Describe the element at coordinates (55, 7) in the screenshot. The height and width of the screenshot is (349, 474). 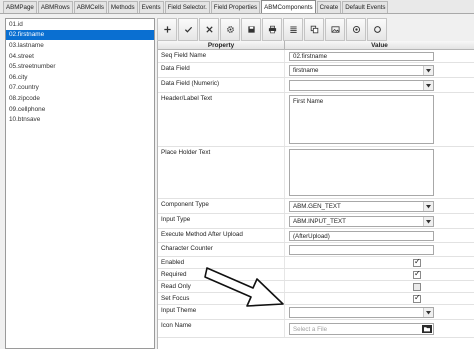
I see `tab-abmrows: ABMRows` at that location.